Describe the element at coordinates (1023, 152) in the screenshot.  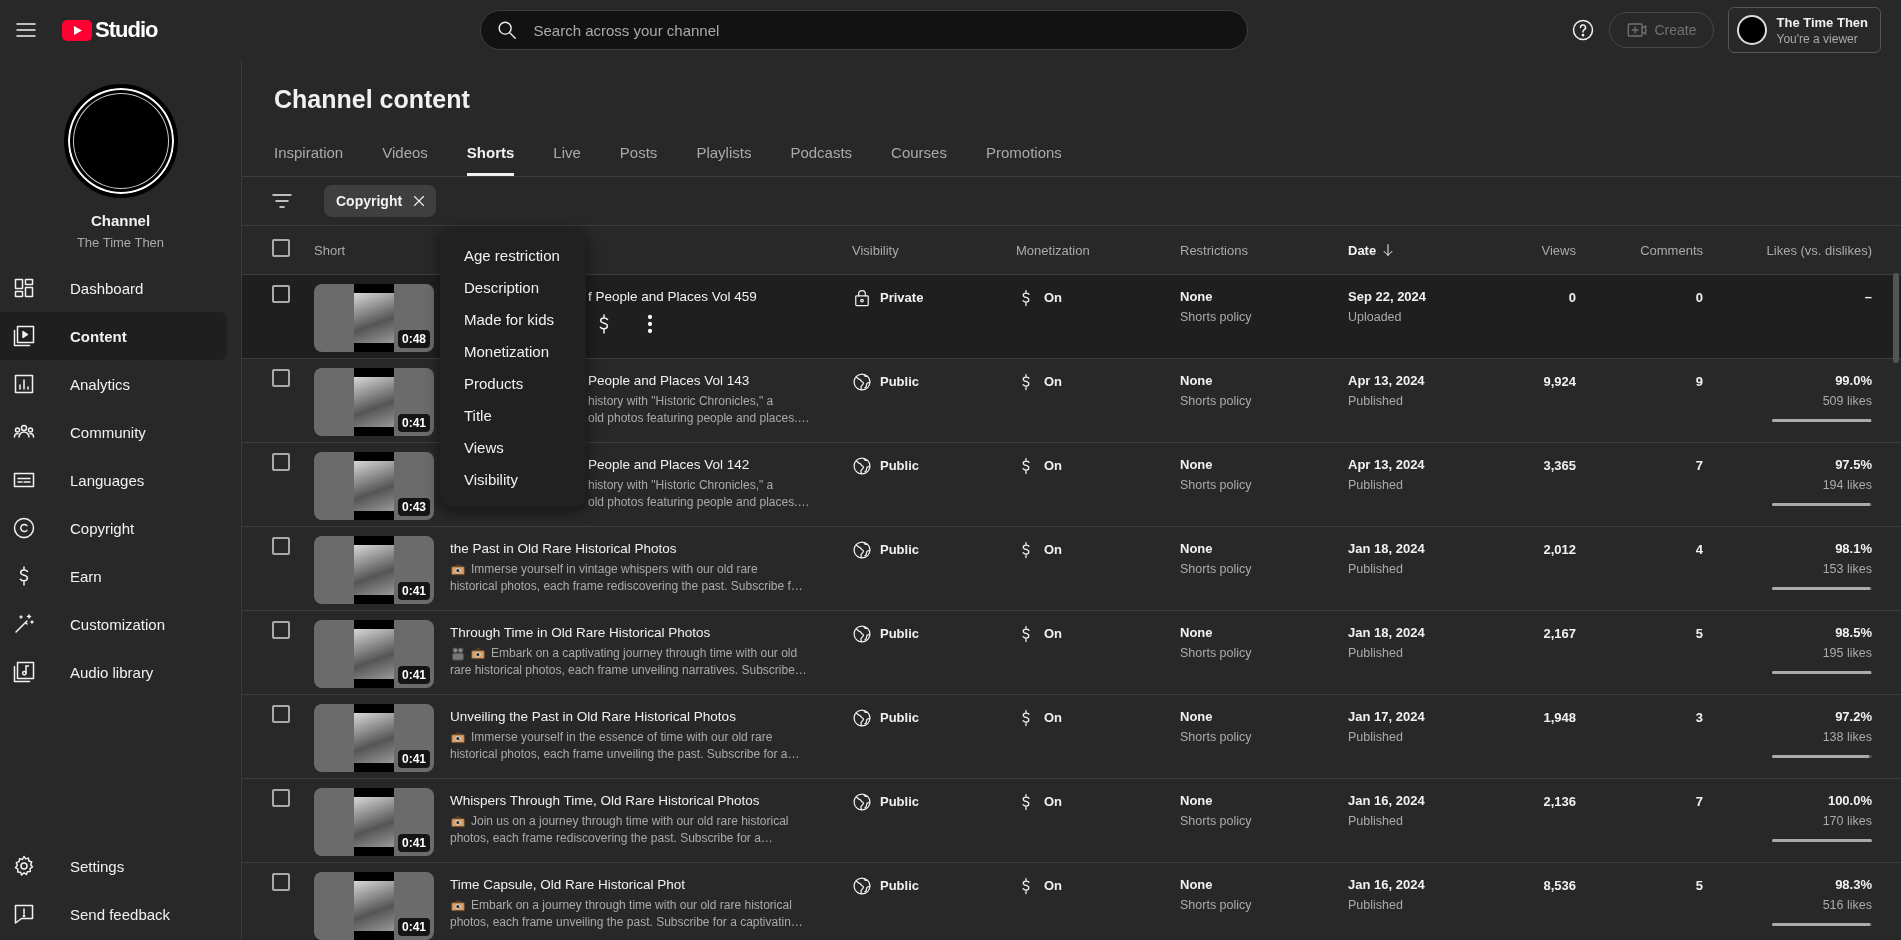
I see `tab: Promotions` at that location.